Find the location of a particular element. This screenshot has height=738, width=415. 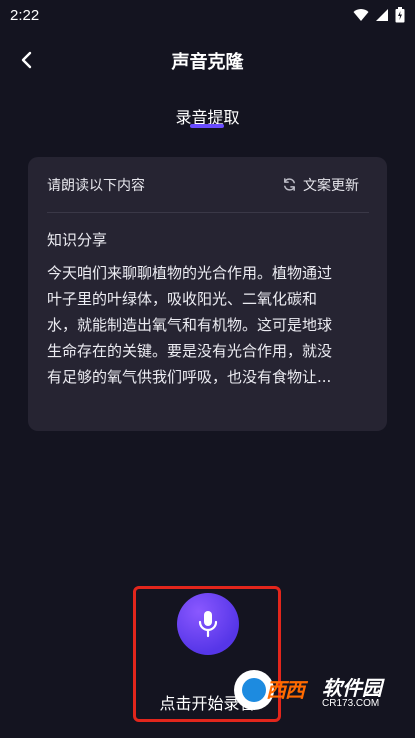

page-title: 声音克隆 is located at coordinates (207, 62).